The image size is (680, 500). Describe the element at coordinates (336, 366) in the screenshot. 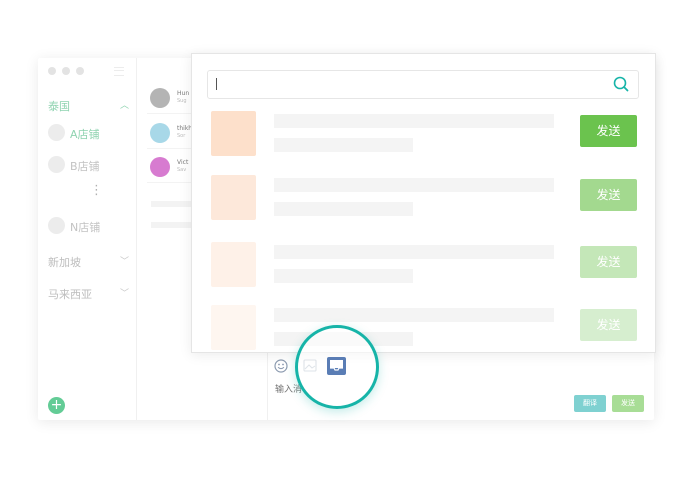

I see `inbox-icon` at that location.